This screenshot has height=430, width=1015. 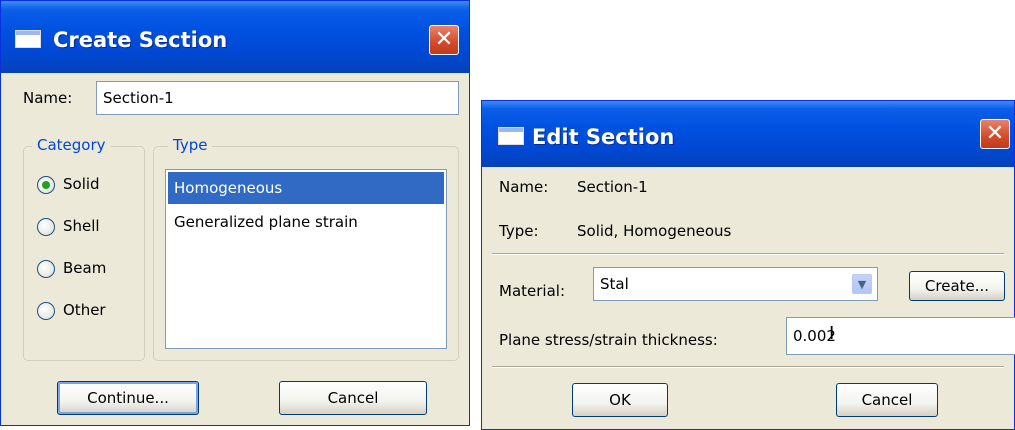 What do you see at coordinates (84, 268) in the screenshot?
I see `radio-beam-label: Beam` at bounding box center [84, 268].